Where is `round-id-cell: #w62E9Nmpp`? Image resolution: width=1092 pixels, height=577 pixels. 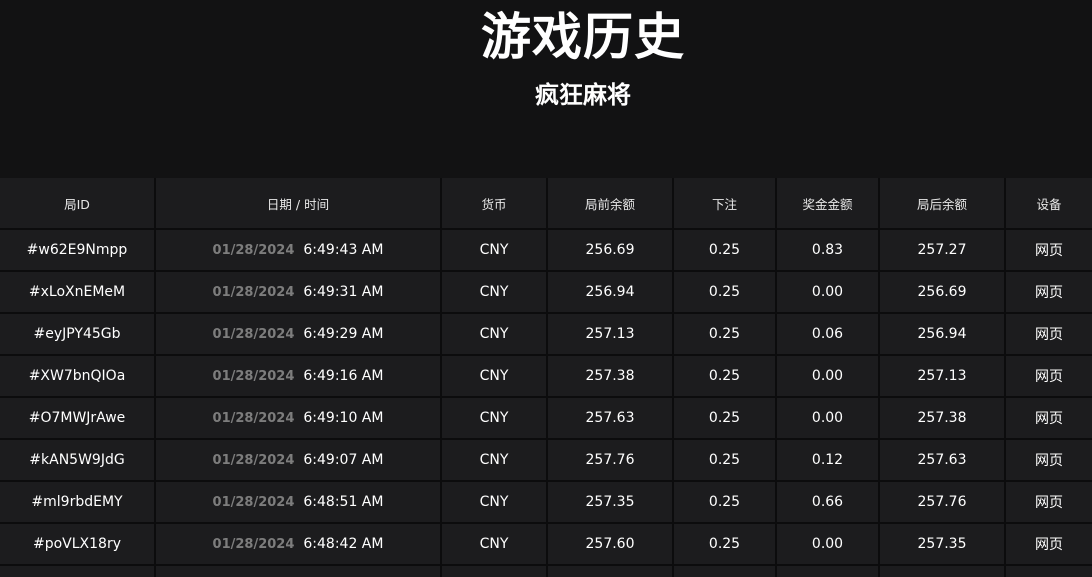 round-id-cell: #w62E9Nmpp is located at coordinates (78, 250).